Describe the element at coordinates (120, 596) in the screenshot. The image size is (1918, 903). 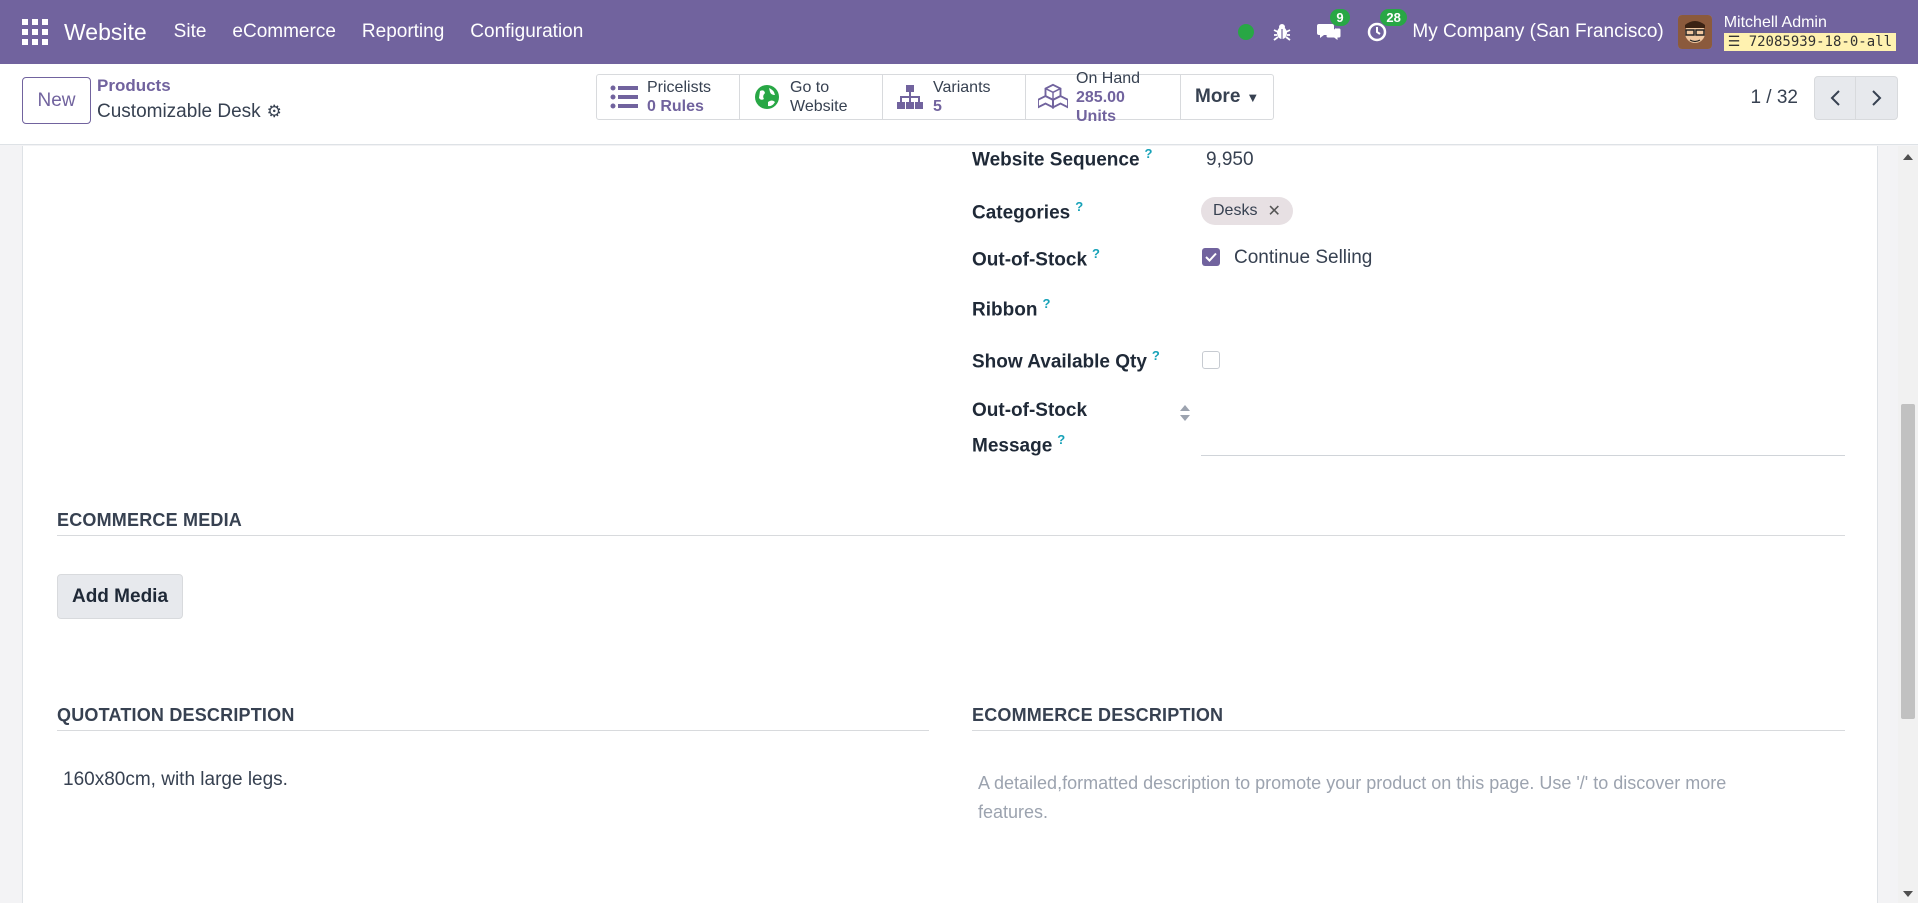
I see `add-media-button: Add Media` at that location.